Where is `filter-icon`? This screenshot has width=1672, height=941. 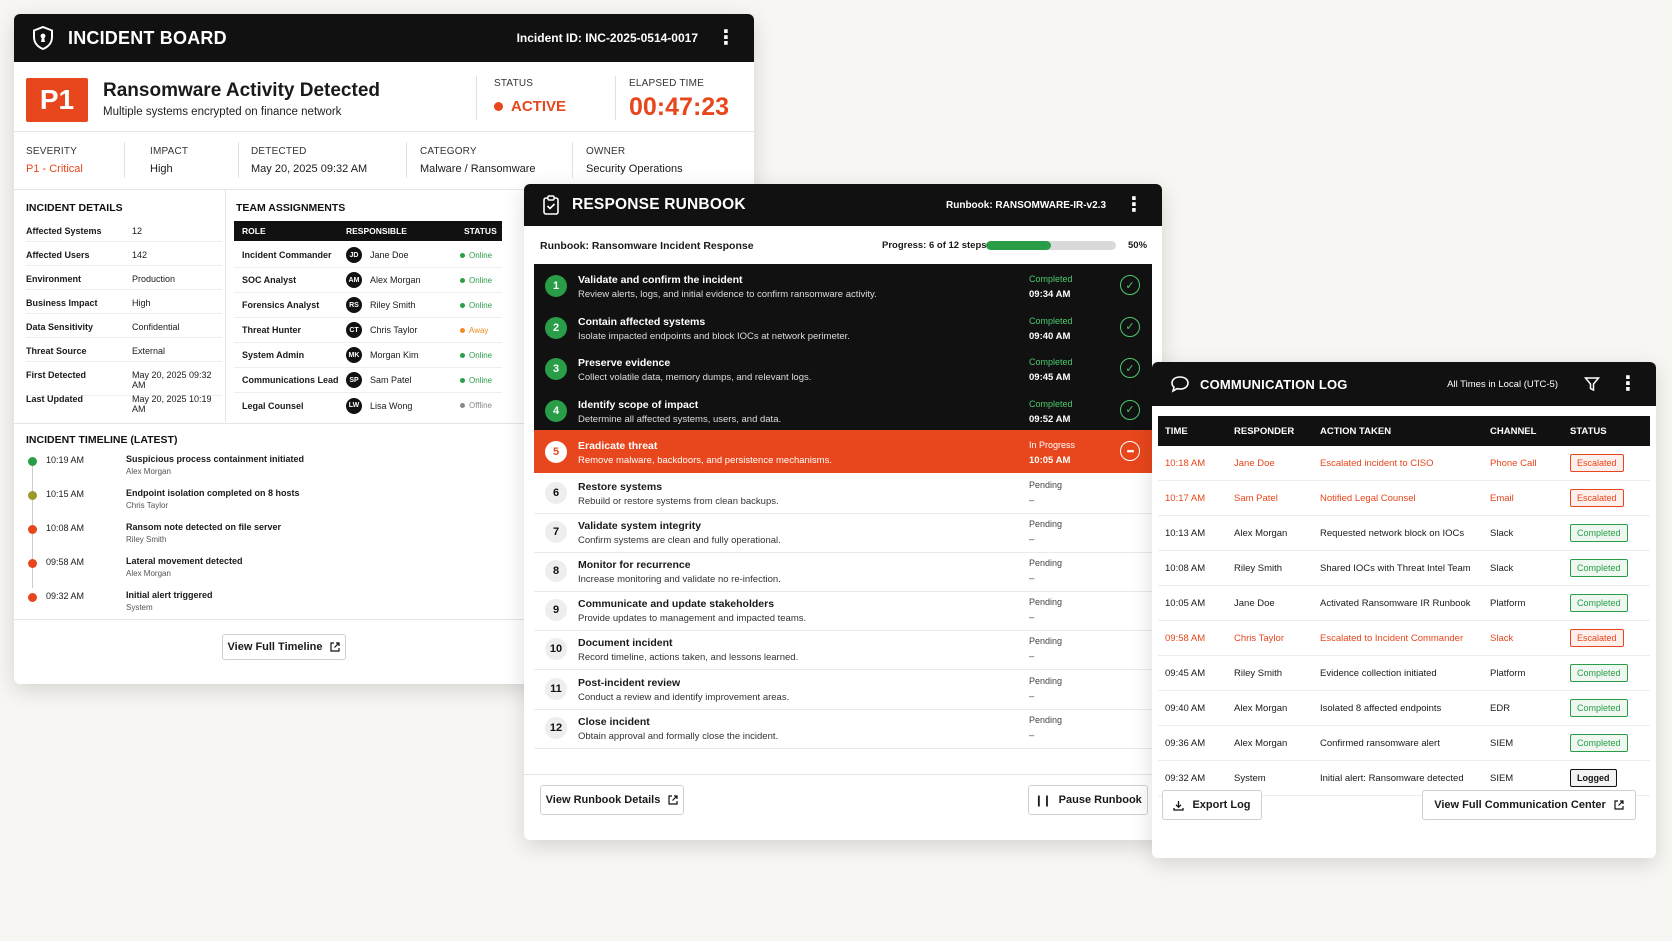 filter-icon is located at coordinates (1592, 384).